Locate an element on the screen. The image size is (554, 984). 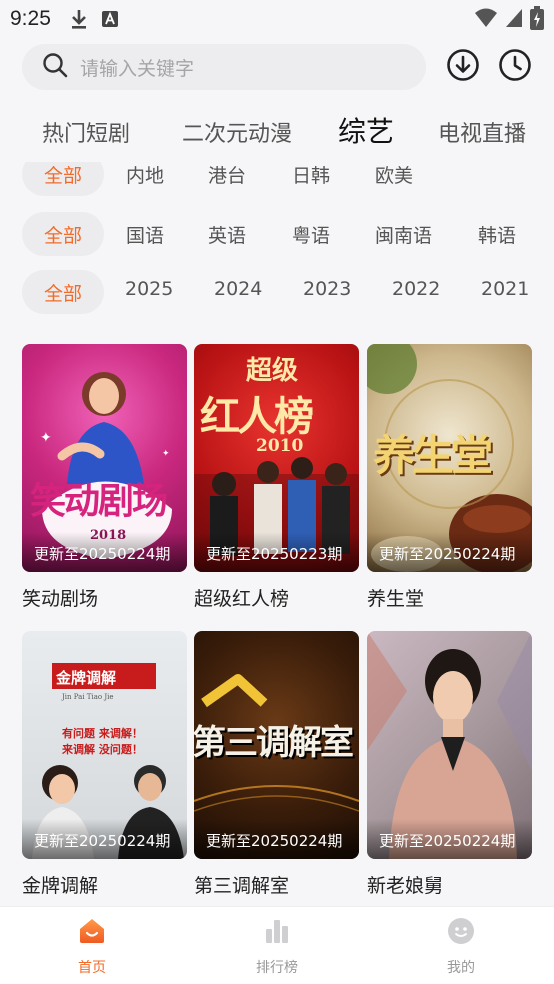
show-poster: 超级 红人榜 2010 更新至20250223期 is located at coordinates (276, 458).